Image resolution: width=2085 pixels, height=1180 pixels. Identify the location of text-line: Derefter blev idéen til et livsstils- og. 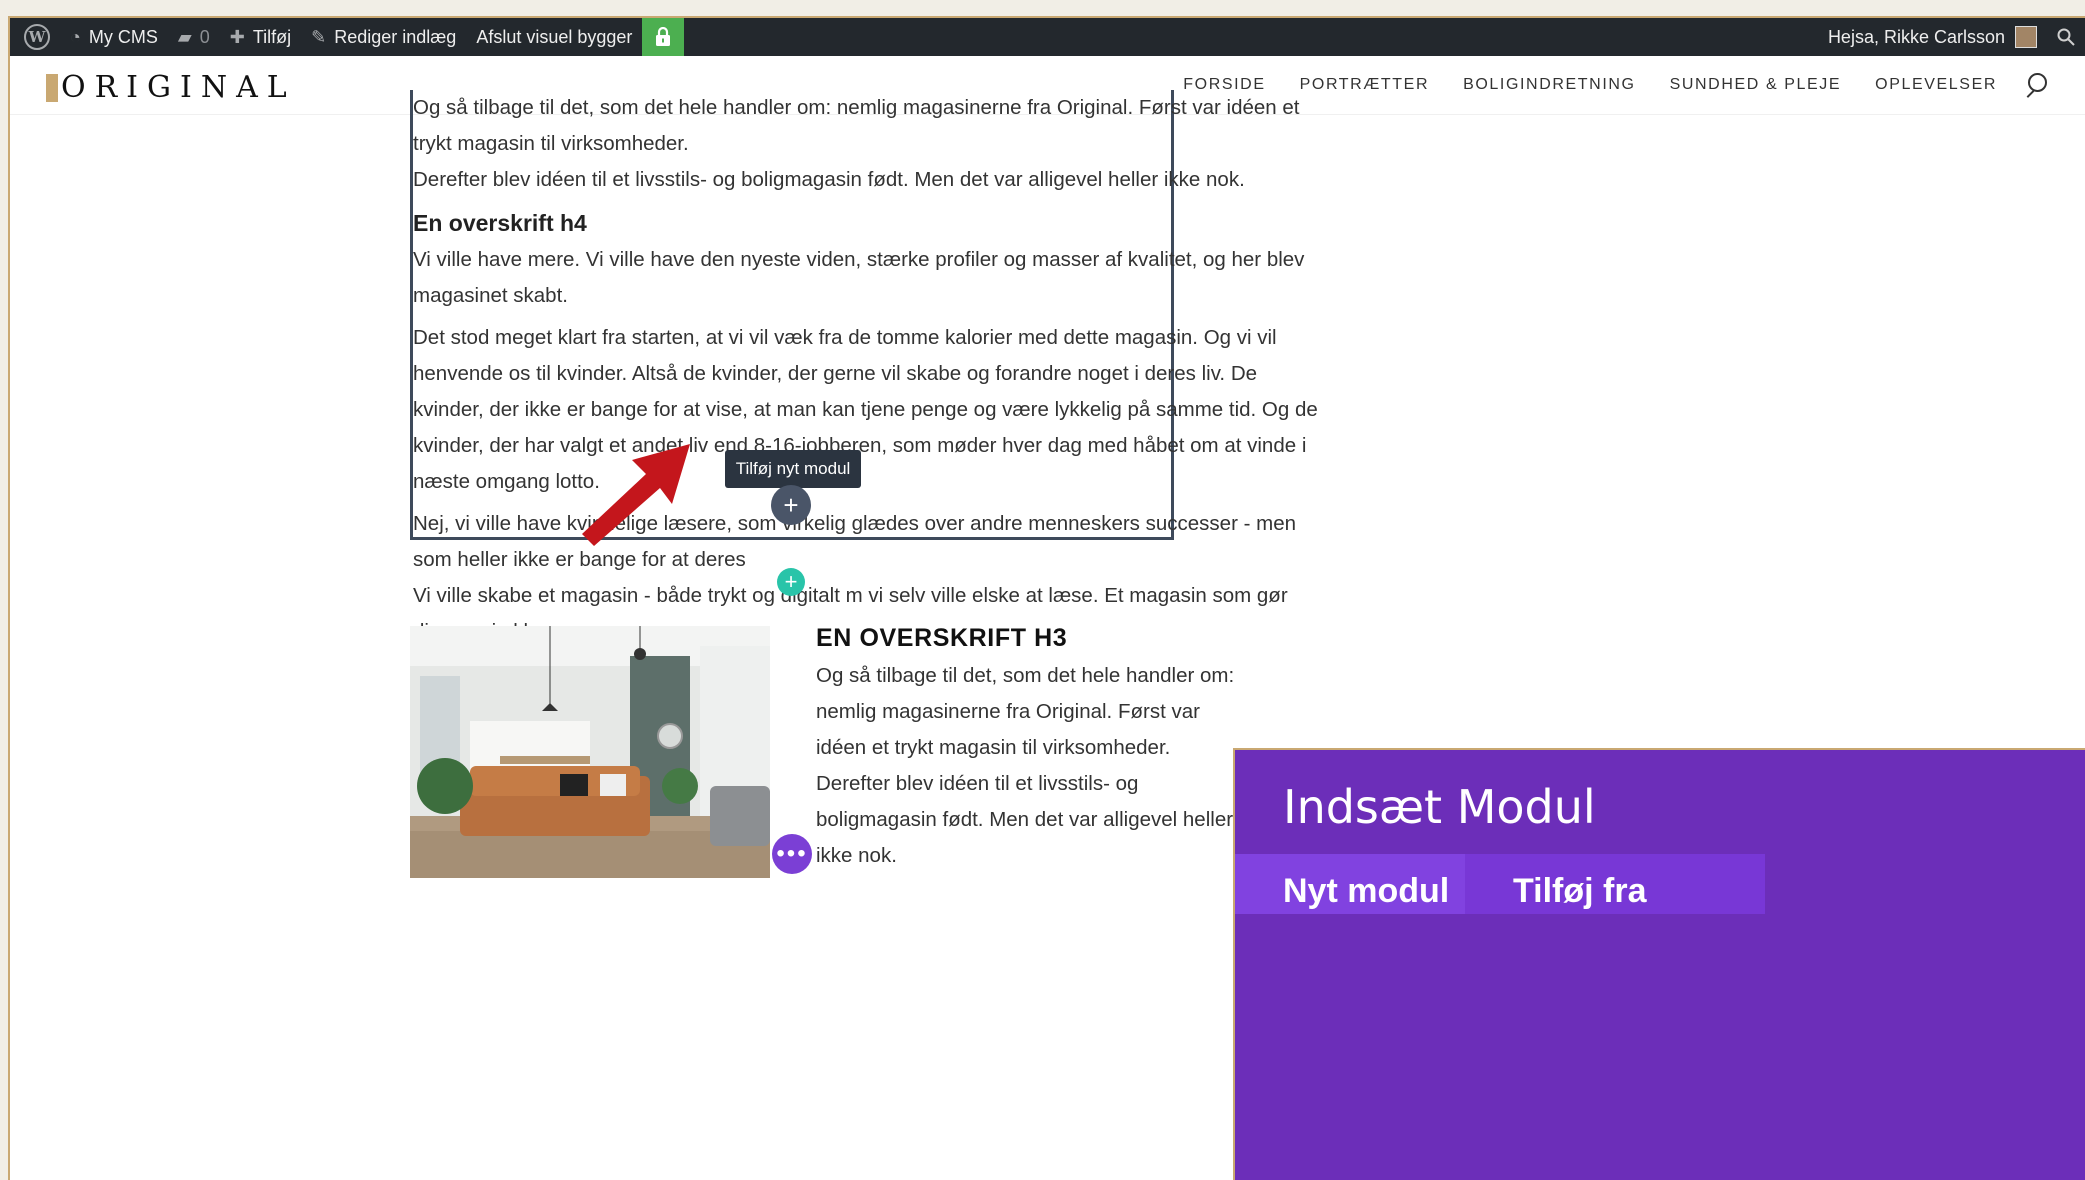
(977, 783).